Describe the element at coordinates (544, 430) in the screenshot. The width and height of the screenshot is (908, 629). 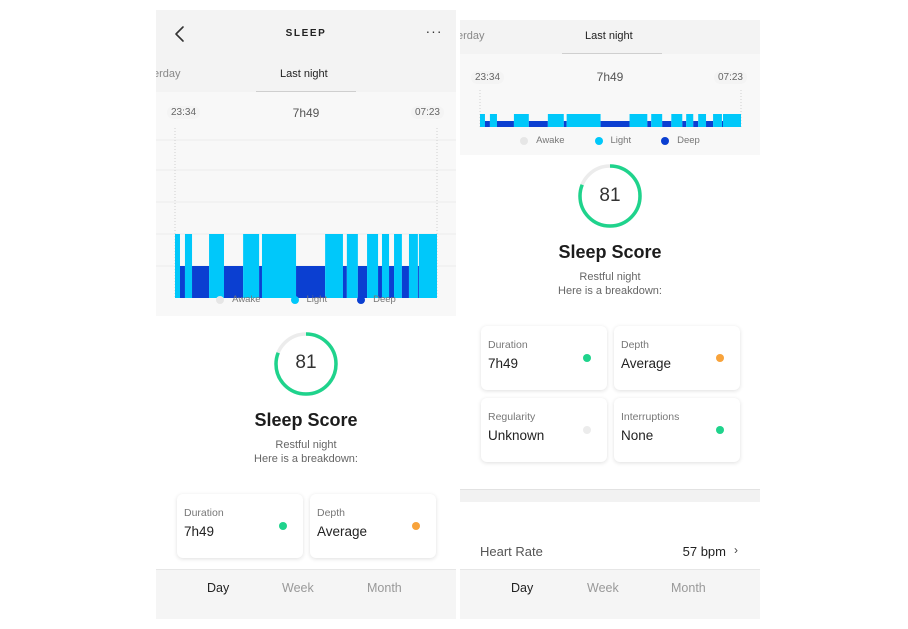
I see `metric-card-regularity: Regularity Unknown` at that location.